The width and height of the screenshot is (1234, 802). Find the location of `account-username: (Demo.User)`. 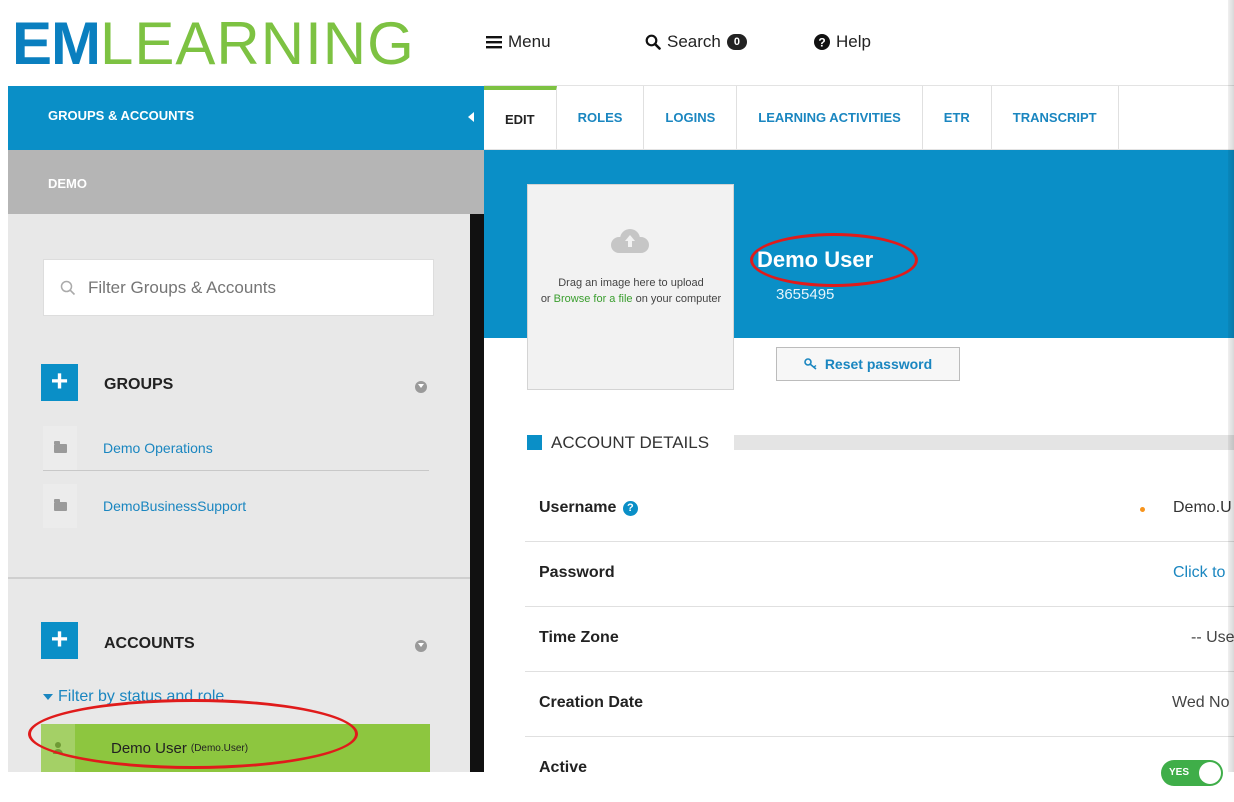

account-username: (Demo.User) is located at coordinates (219, 748).